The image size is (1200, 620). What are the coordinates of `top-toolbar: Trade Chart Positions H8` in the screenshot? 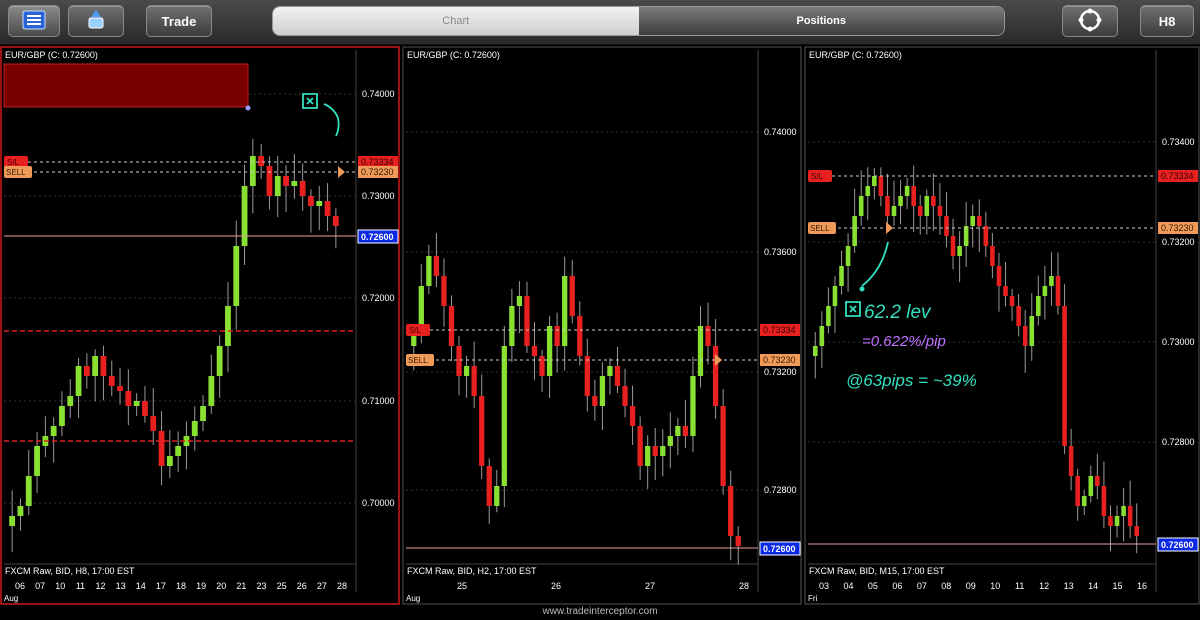 It's located at (600, 22).